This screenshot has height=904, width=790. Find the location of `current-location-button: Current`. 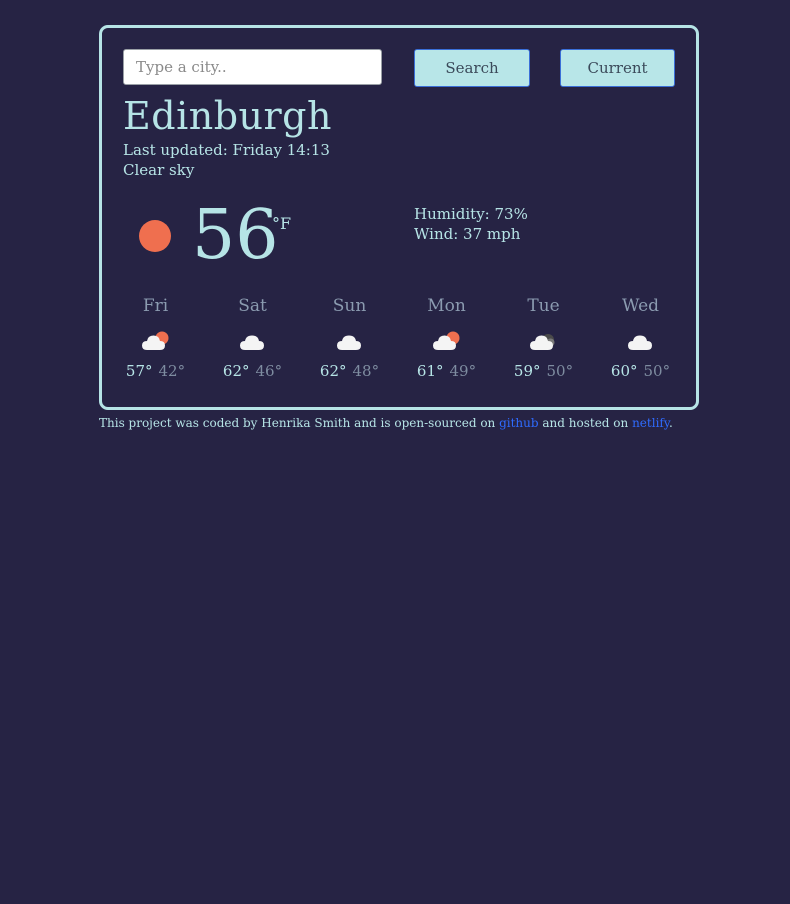

current-location-button: Current is located at coordinates (617, 68).